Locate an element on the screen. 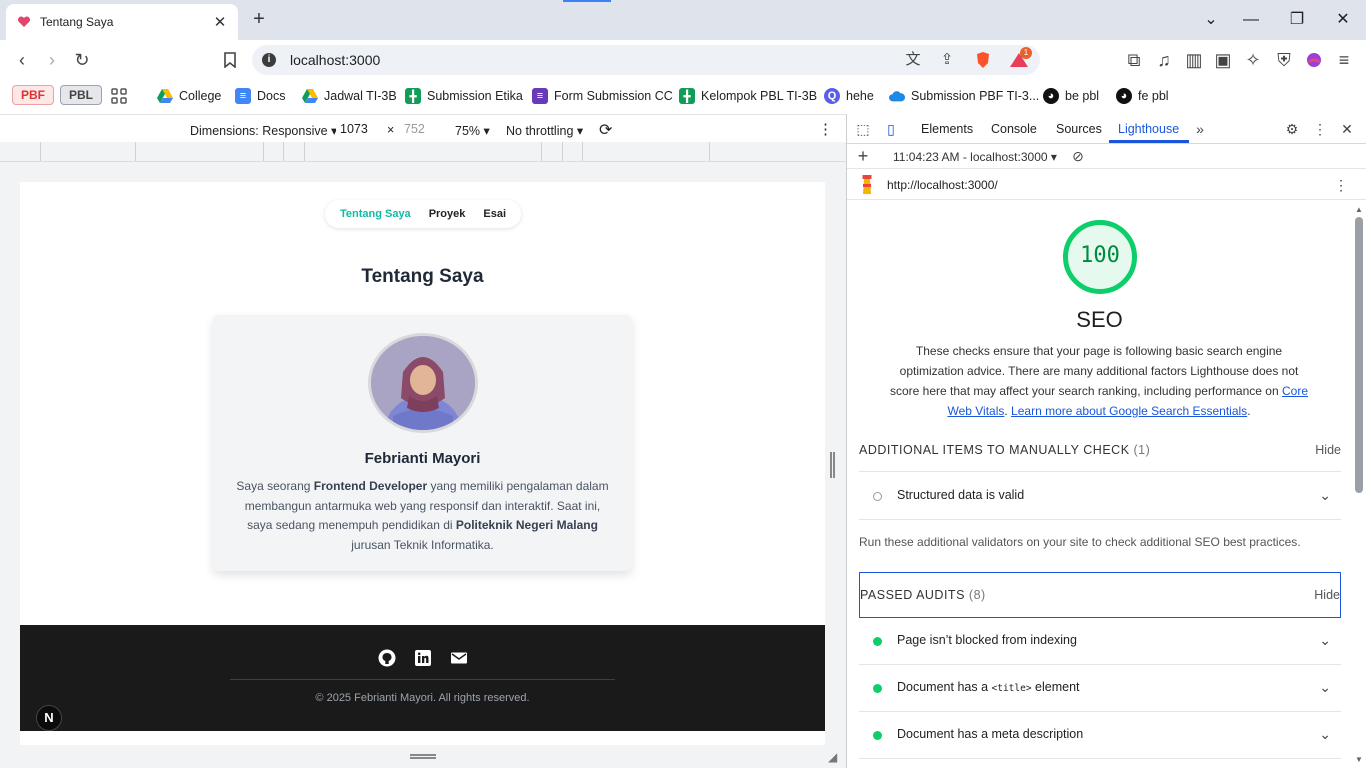 This screenshot has width=1366, height=768. more-options-icon: ⋮ is located at coordinates (825, 129).